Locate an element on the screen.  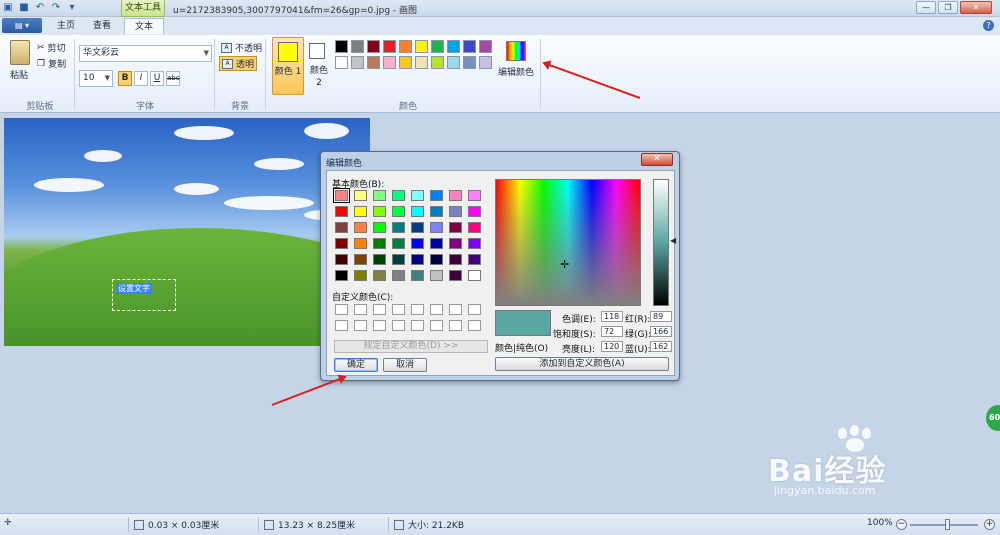
bold-button: B is located at coordinates (125, 78).